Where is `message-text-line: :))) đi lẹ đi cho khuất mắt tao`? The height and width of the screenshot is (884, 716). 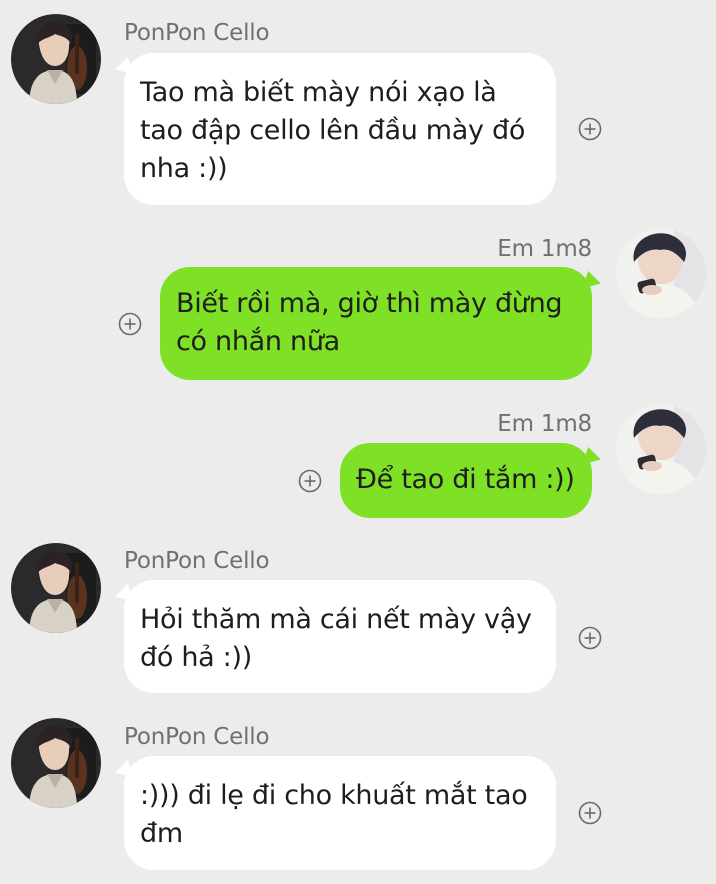
message-text-line: :))) đi lẹ đi cho khuất mắt tao is located at coordinates (334, 795).